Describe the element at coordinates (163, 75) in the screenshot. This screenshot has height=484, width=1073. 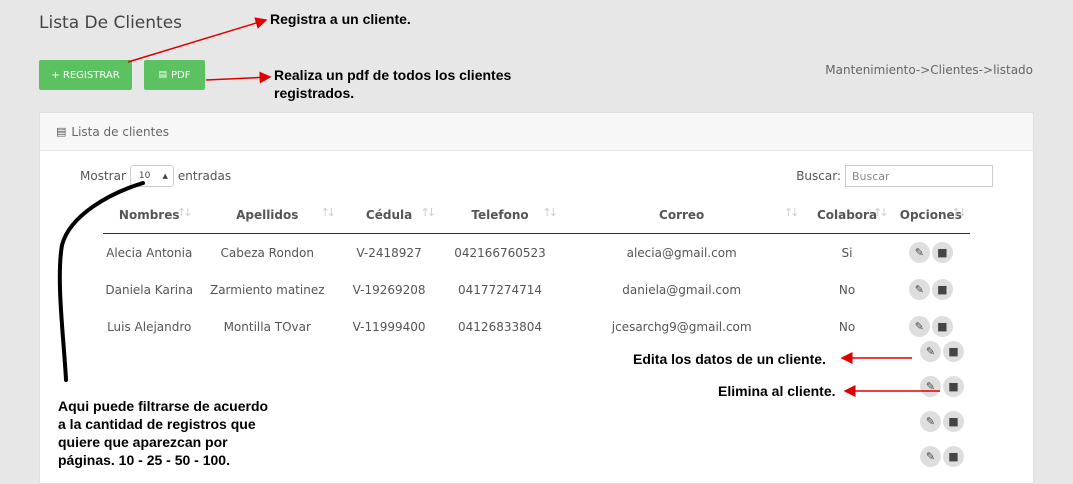
I see `document-icon: ▤` at that location.